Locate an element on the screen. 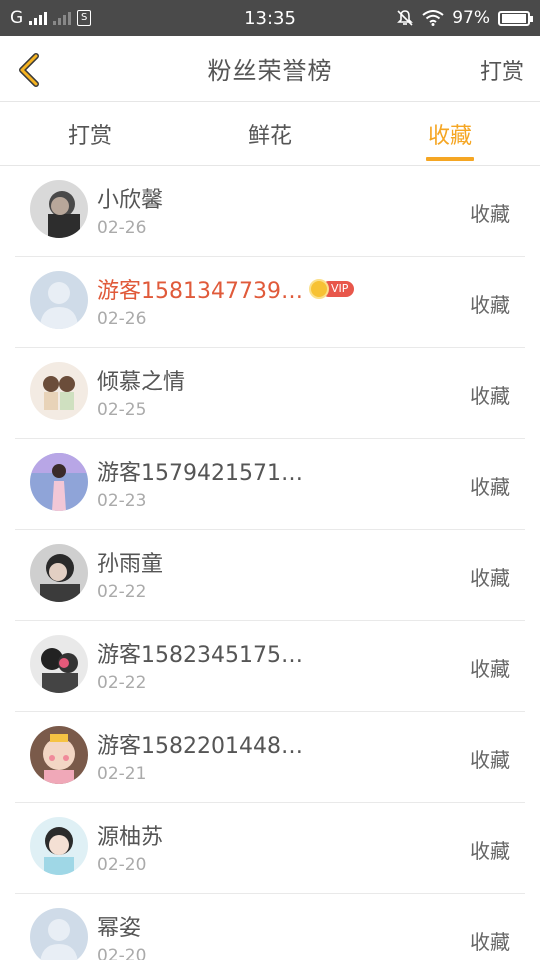 This screenshot has height=960, width=540. tab-flowers: 鲜花 is located at coordinates (270, 133).